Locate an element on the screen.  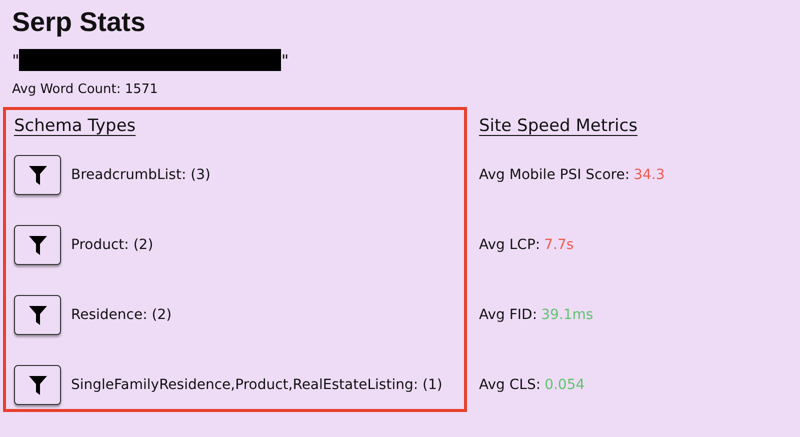
page-title: Serp Stats is located at coordinates (79, 22).